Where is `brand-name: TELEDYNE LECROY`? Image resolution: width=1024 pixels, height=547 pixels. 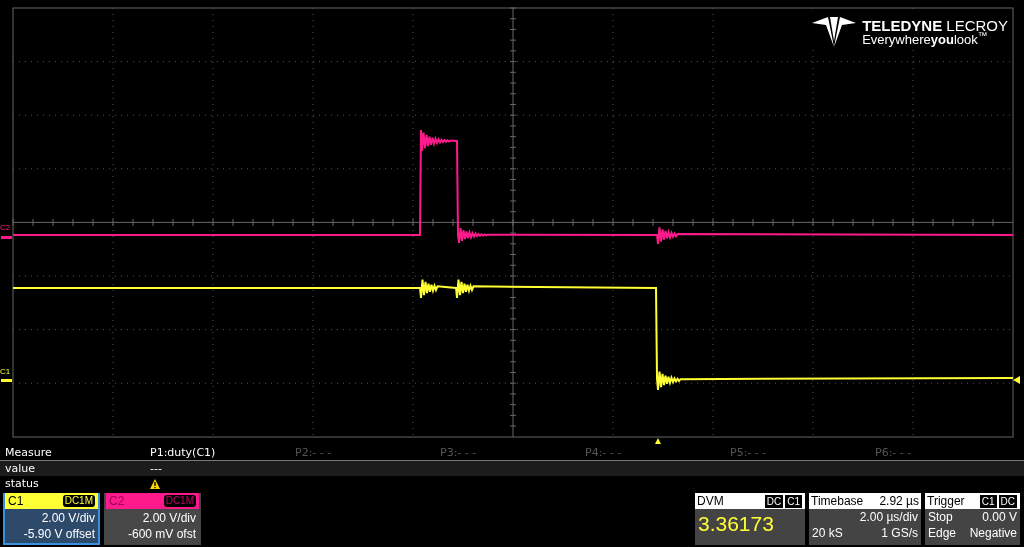 brand-name: TELEDYNE LECROY is located at coordinates (935, 25).